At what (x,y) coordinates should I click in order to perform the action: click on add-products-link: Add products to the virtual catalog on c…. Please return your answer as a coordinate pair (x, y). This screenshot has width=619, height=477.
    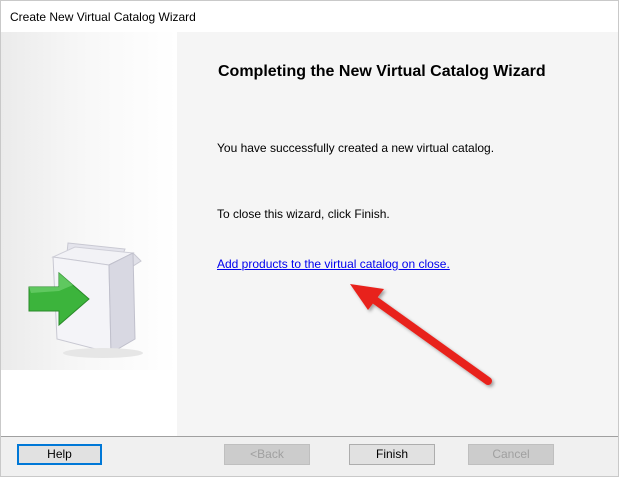
    Looking at the image, I should click on (333, 264).